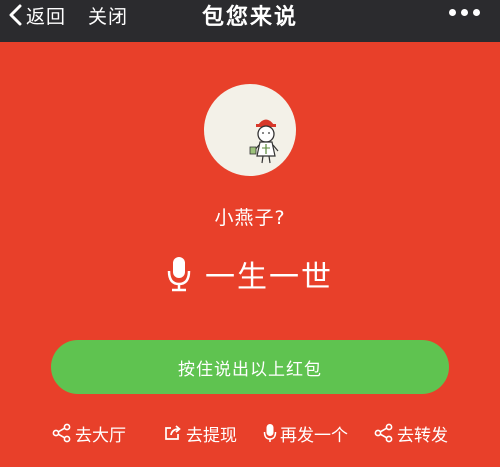 Image resolution: width=500 pixels, height=467 pixels. Describe the element at coordinates (46, 16) in the screenshot. I see `back-label: 返回` at that location.